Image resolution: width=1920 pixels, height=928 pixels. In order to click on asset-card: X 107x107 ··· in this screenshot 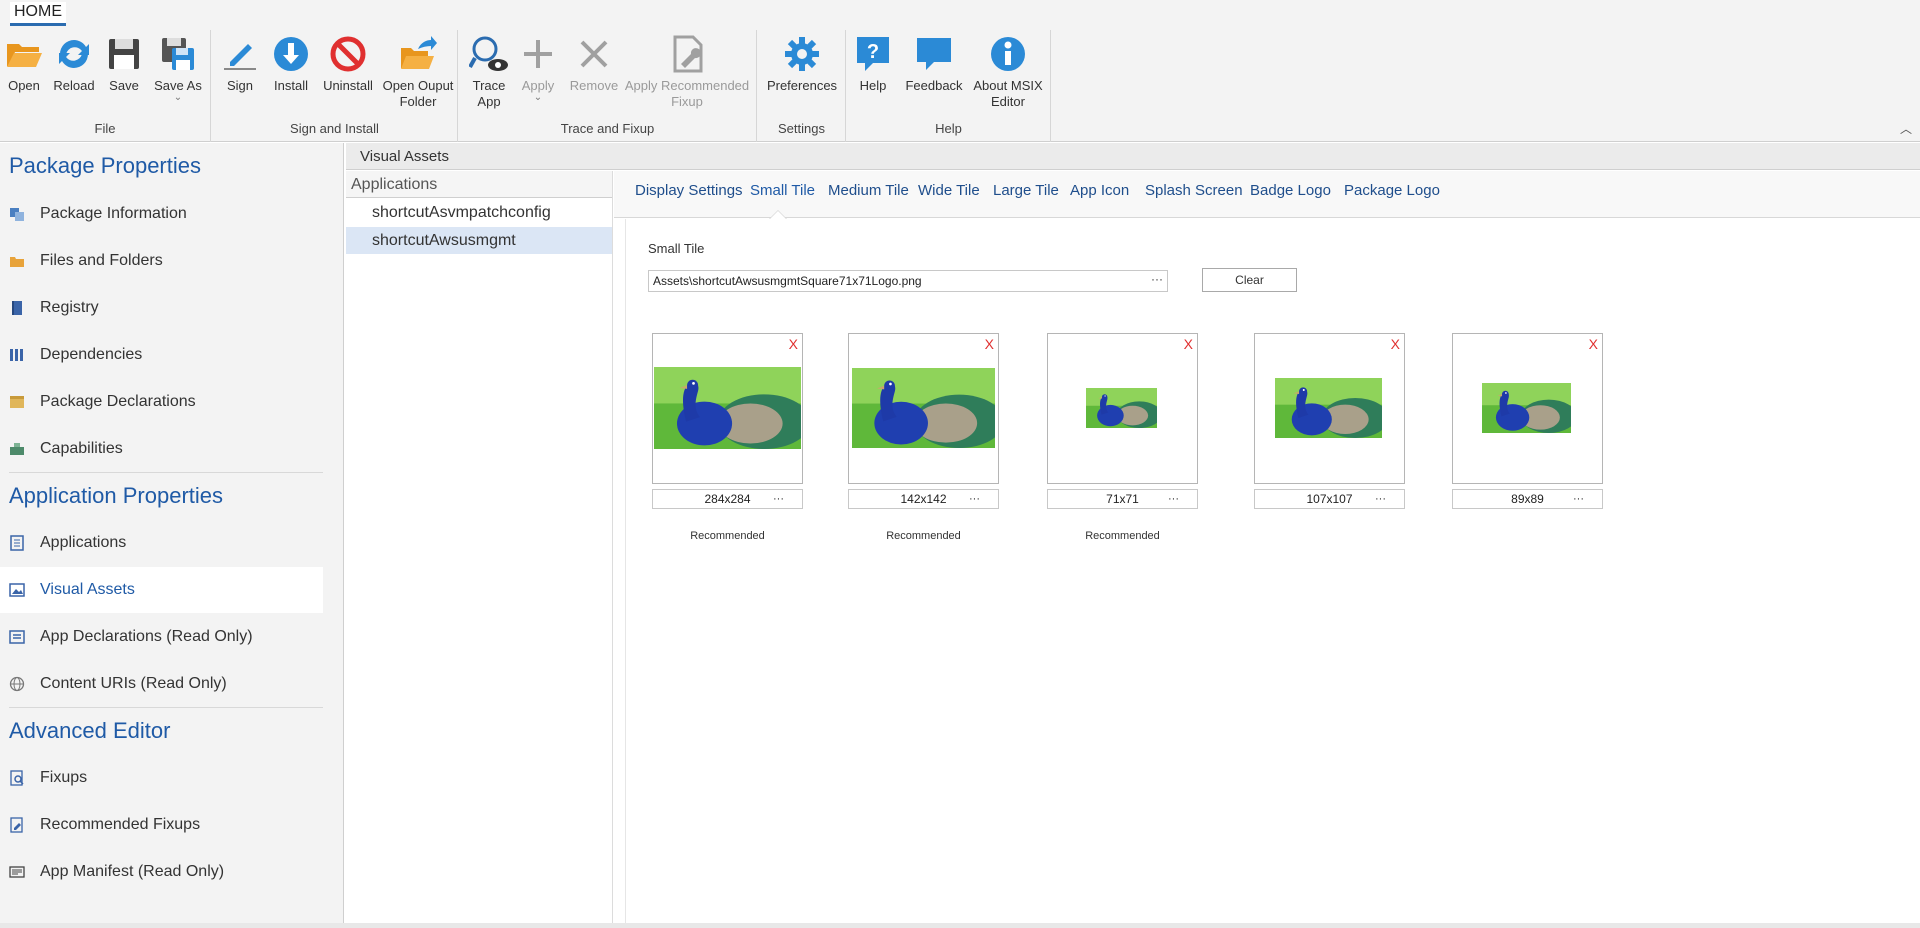, I will do `click(1329, 431)`.